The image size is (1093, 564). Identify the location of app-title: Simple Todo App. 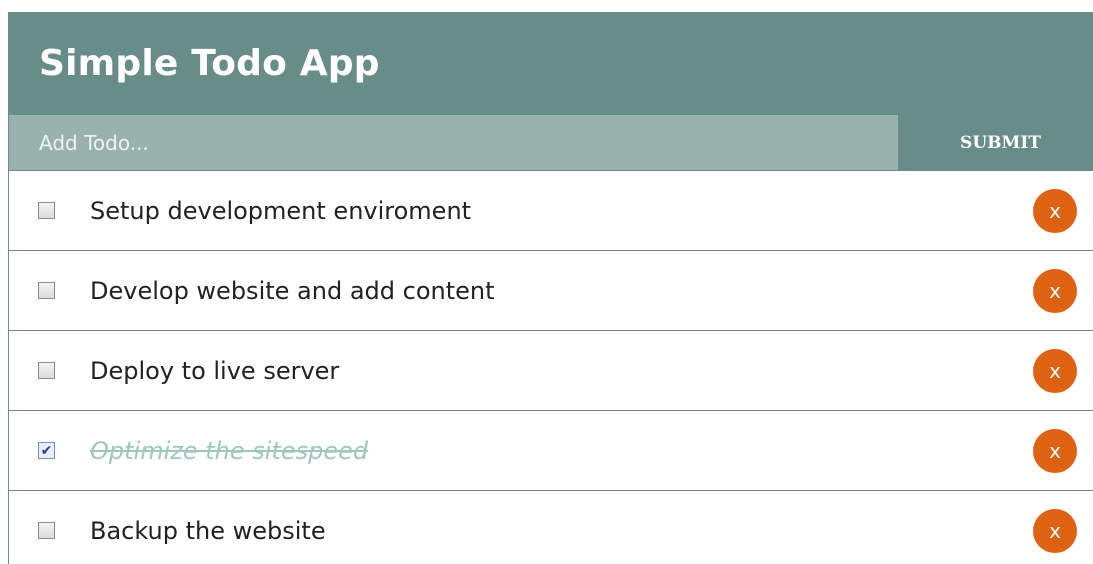
(209, 63).